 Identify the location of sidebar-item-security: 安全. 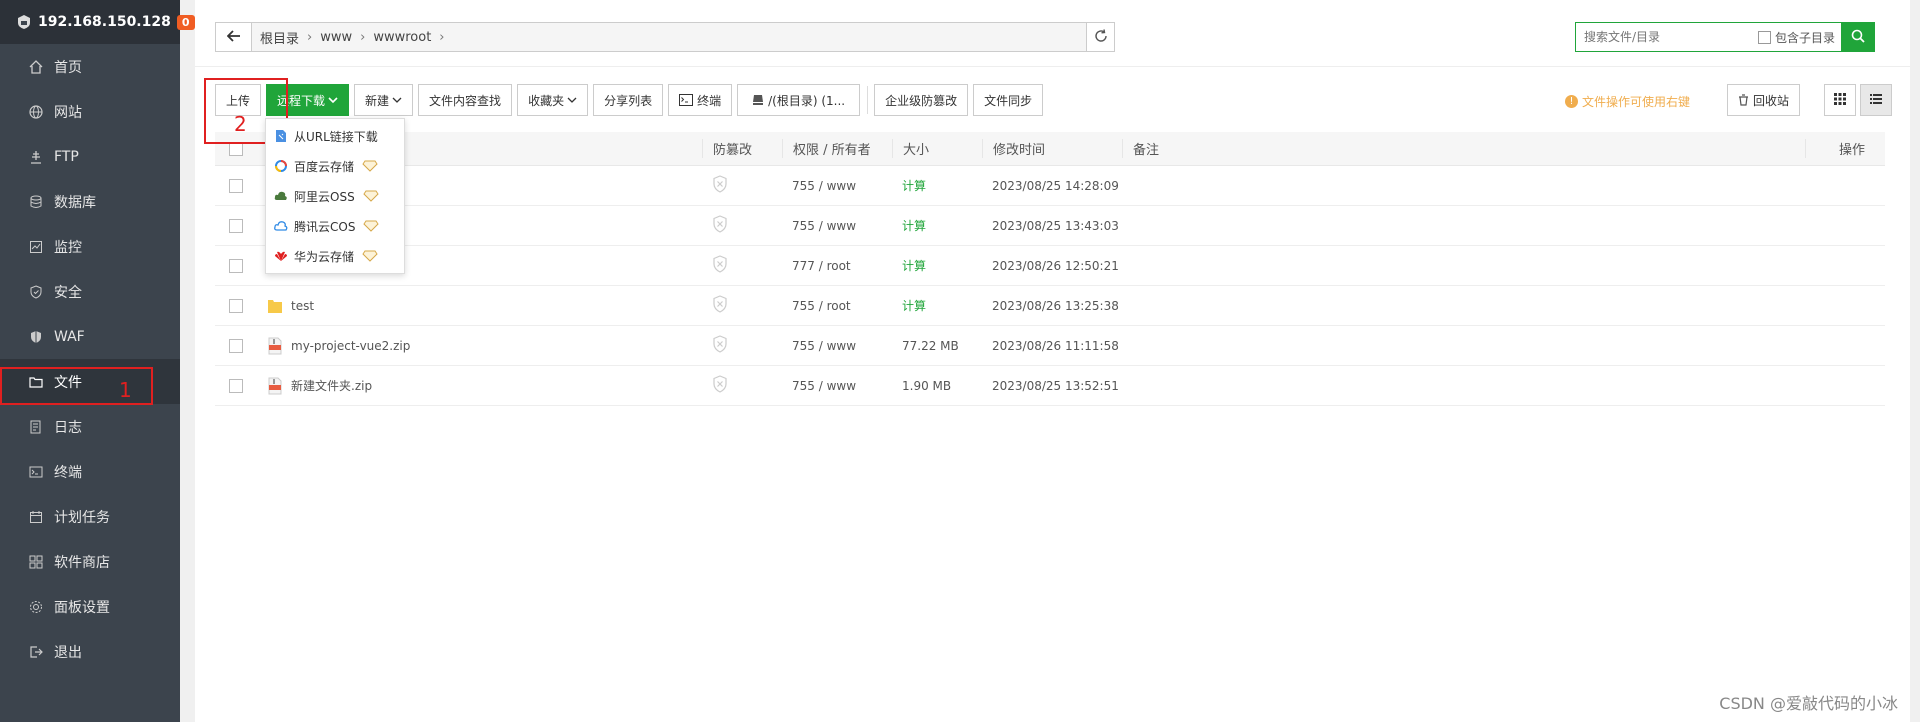
(90, 291).